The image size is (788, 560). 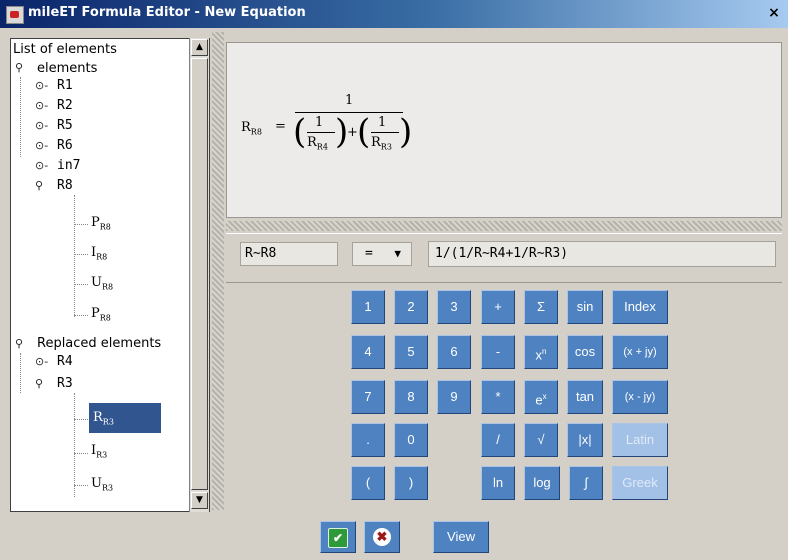 I want to click on key-tan: tan, so click(x=585, y=397).